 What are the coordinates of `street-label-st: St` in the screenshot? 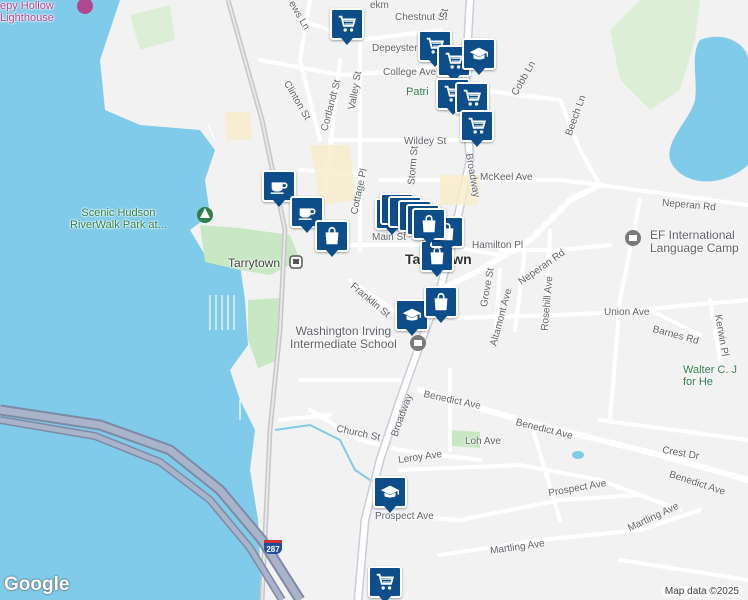 It's located at (444, 13).